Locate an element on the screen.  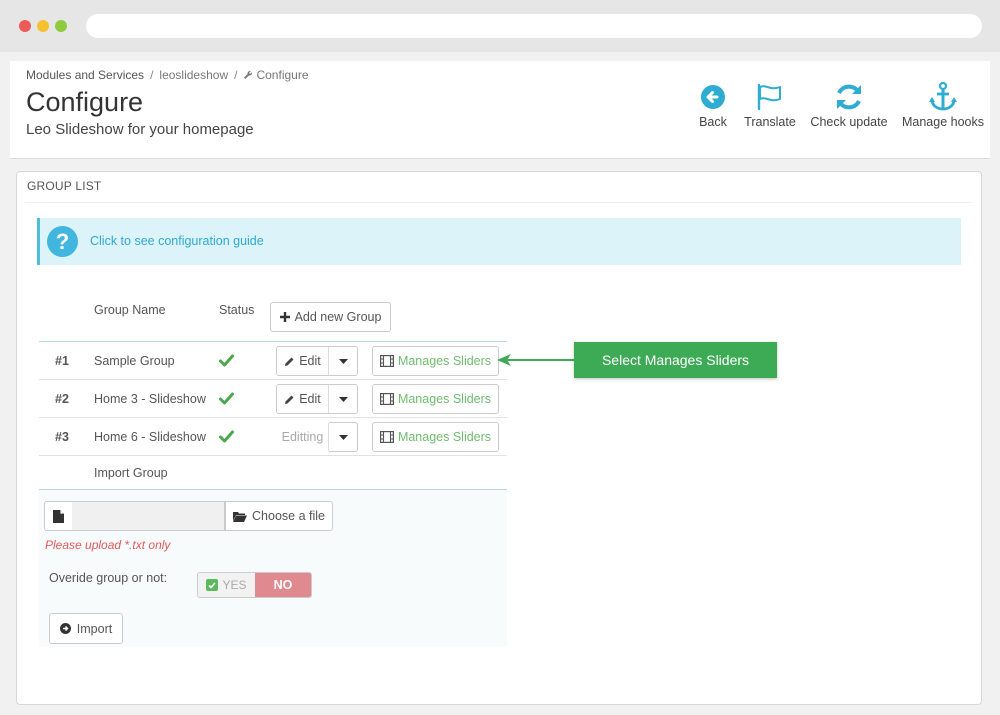
page-title: Configure is located at coordinates (85, 102).